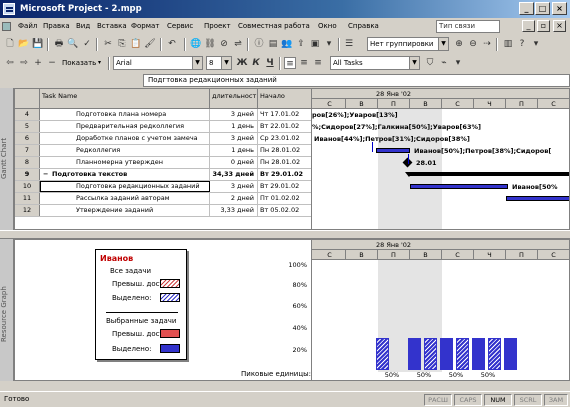 The image size is (570, 407). I want to click on app-icon, so click(9, 9).